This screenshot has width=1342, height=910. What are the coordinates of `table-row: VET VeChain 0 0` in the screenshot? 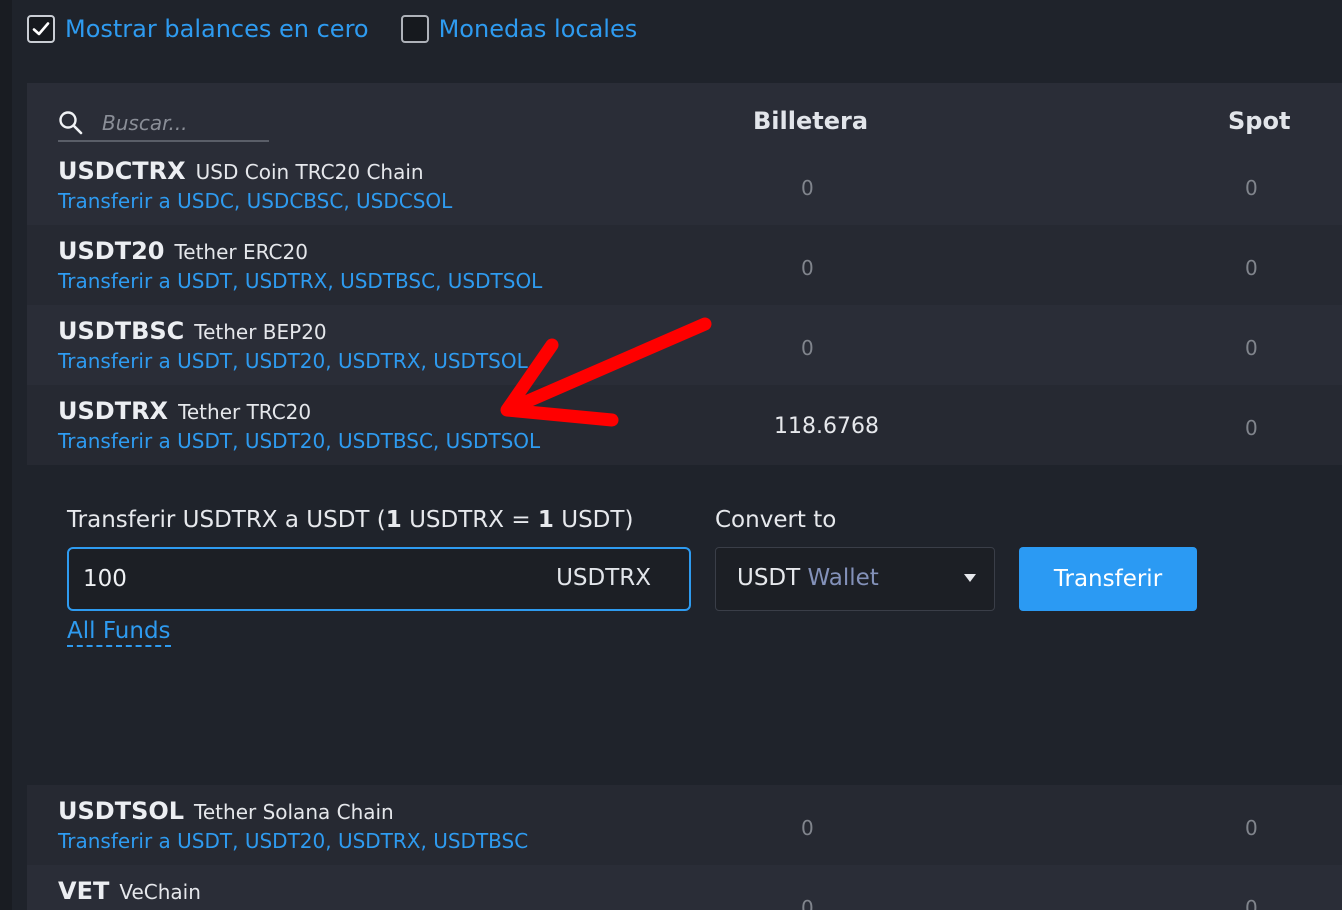 It's located at (684, 887).